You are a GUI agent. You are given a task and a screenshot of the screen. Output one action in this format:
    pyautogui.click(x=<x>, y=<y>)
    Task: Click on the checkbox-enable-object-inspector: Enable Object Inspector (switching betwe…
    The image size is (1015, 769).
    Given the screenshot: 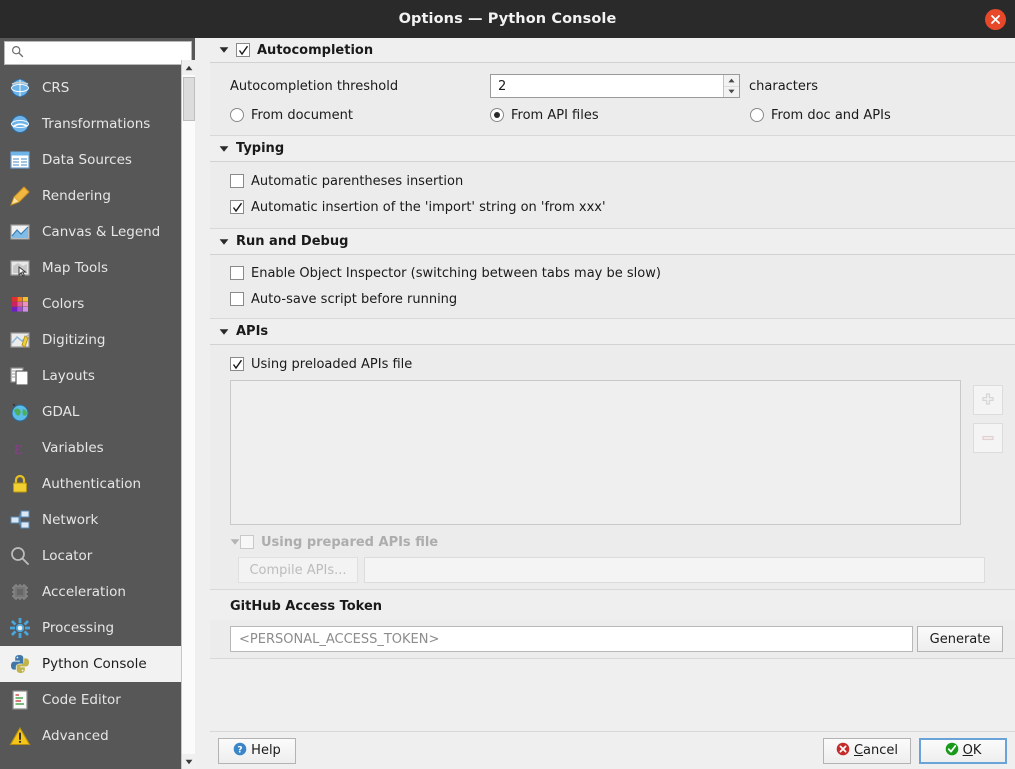 What is the action you would take?
    pyautogui.click(x=616, y=273)
    